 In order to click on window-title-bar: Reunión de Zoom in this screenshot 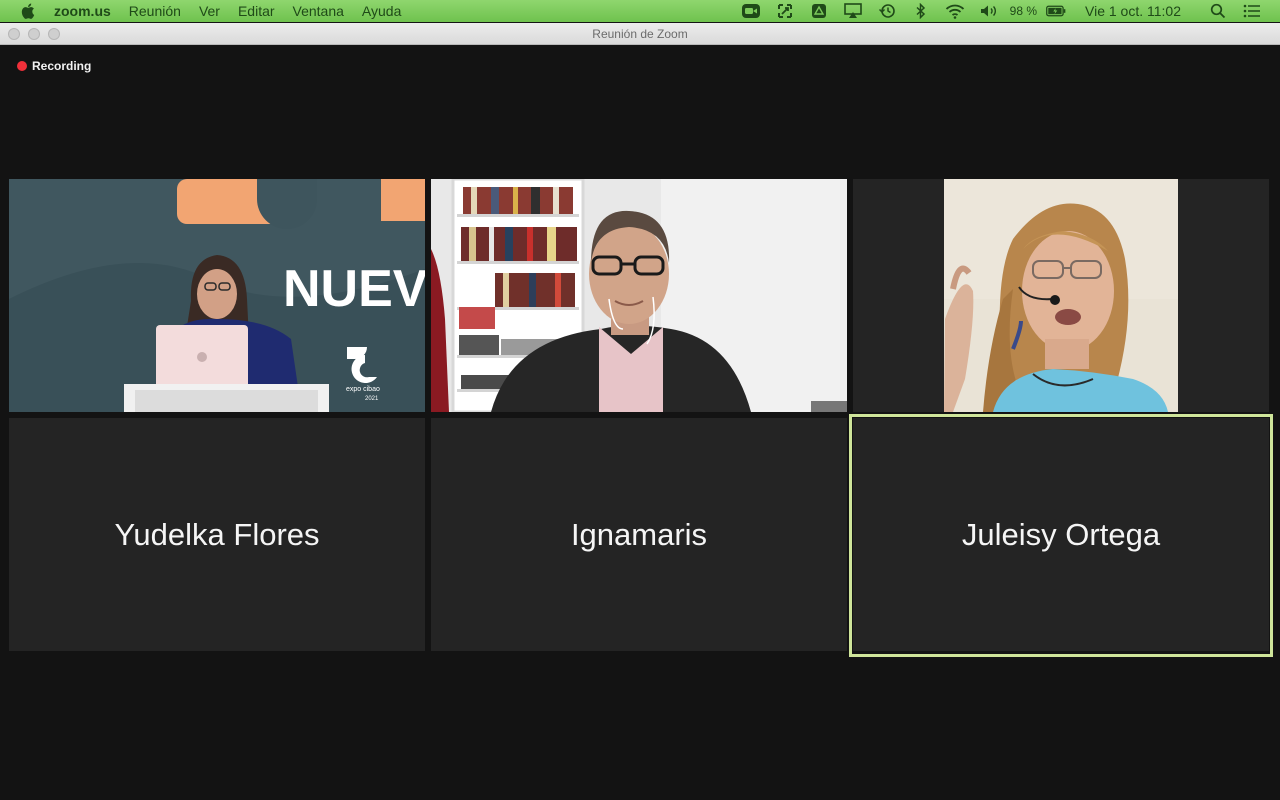, I will do `click(640, 34)`.